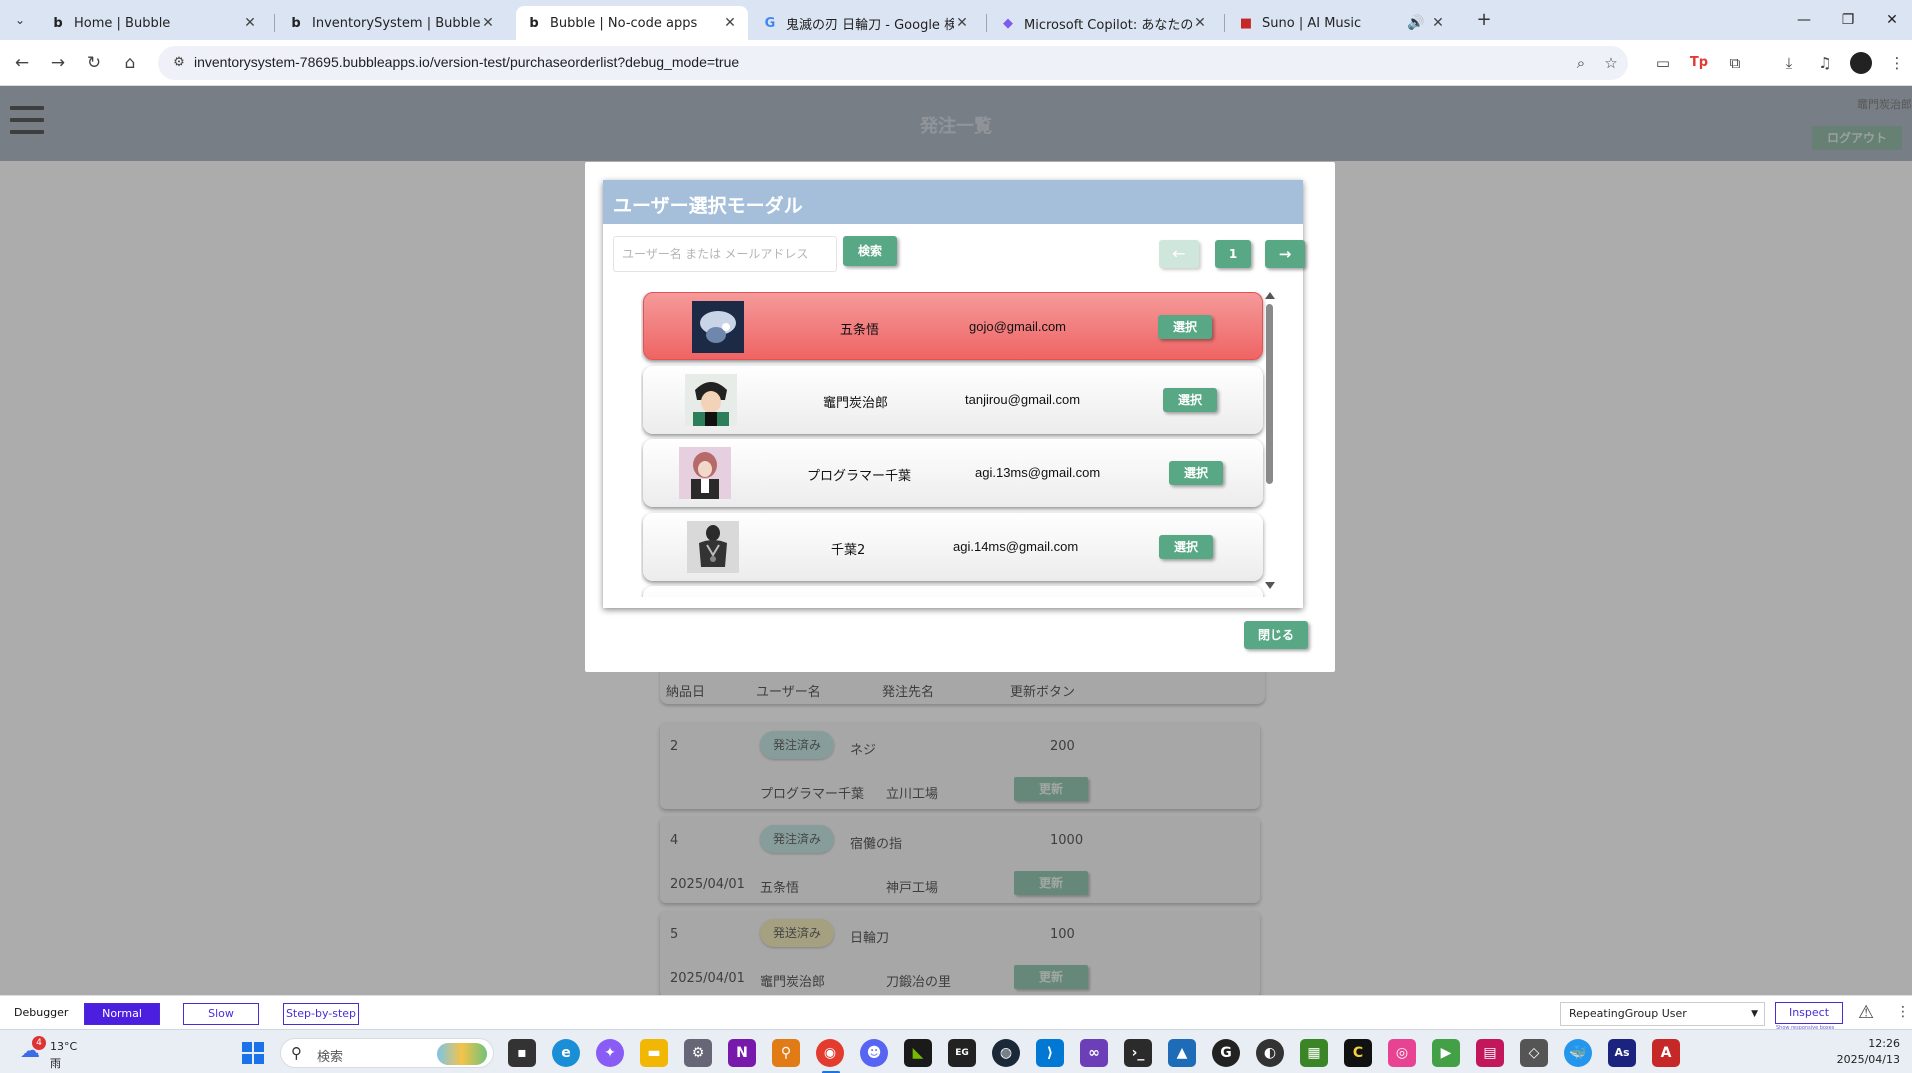 This screenshot has height=1073, width=1912. What do you see at coordinates (654, 1053) in the screenshot?
I see `file-explorer-icon: ▬` at bounding box center [654, 1053].